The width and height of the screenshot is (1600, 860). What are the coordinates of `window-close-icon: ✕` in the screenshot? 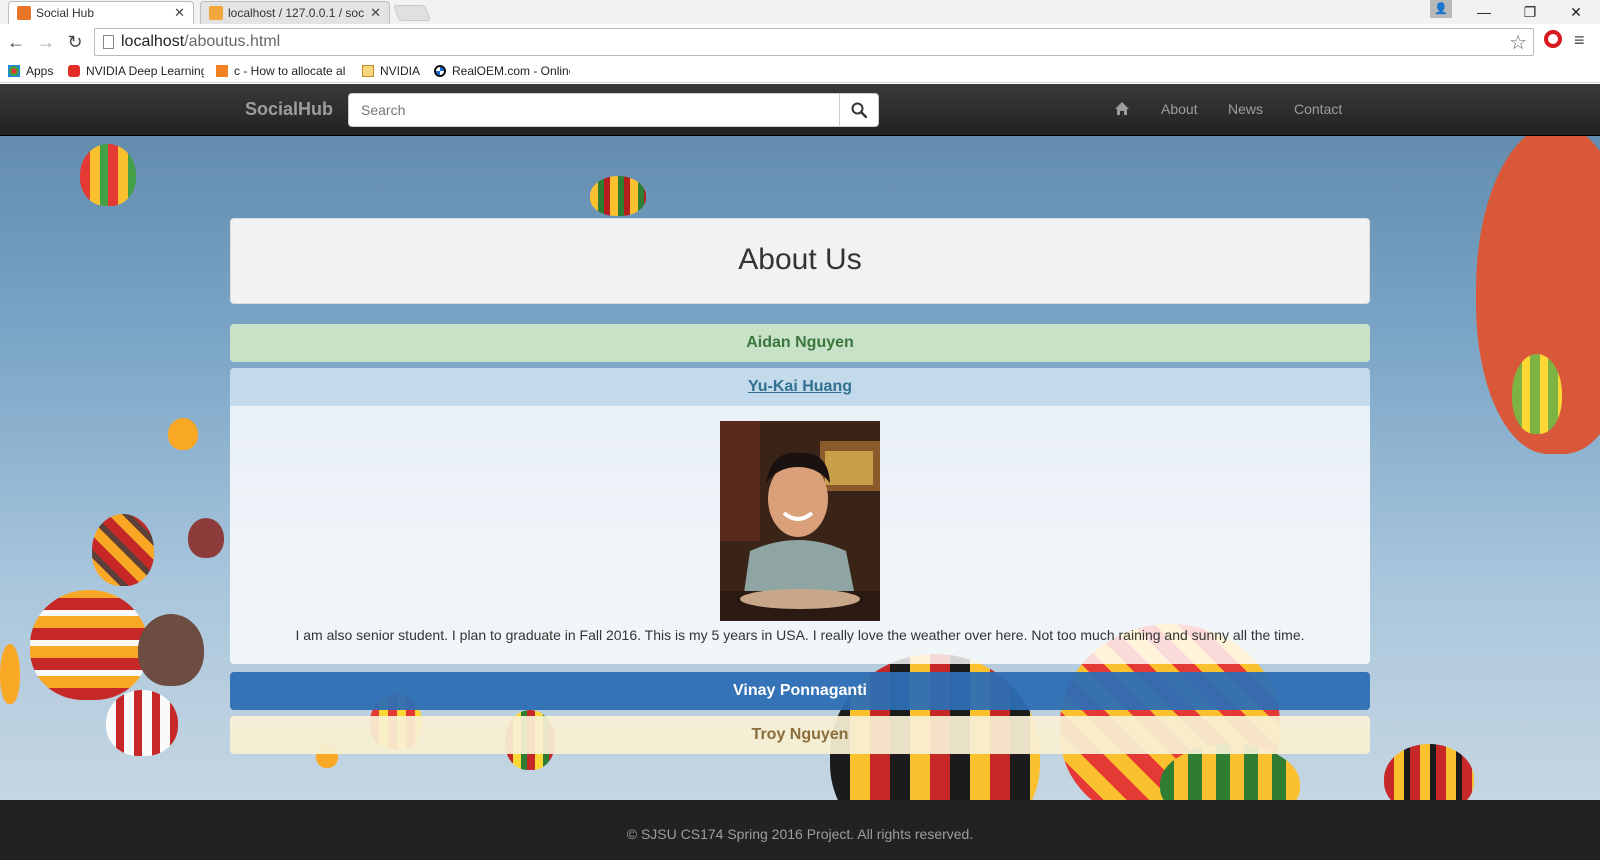 It's located at (1576, 12).